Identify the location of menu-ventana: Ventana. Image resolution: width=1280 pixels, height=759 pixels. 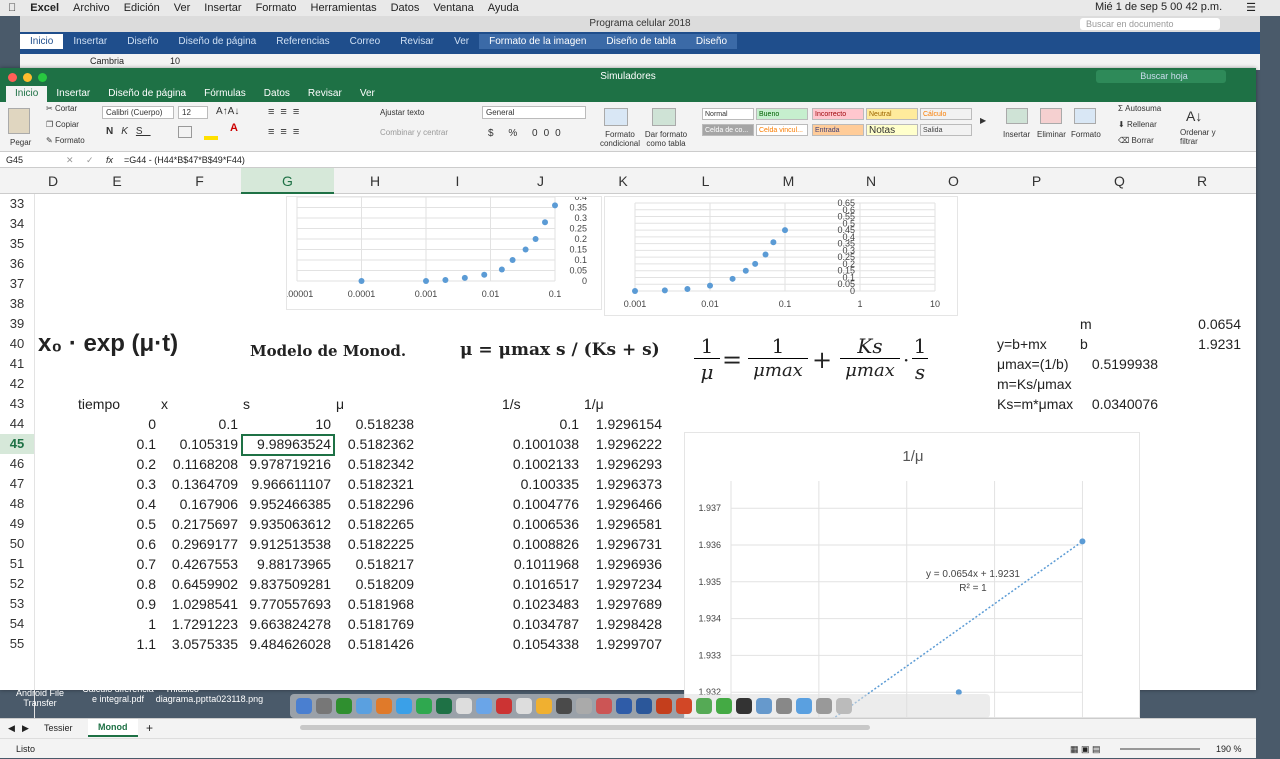
(453, 8).